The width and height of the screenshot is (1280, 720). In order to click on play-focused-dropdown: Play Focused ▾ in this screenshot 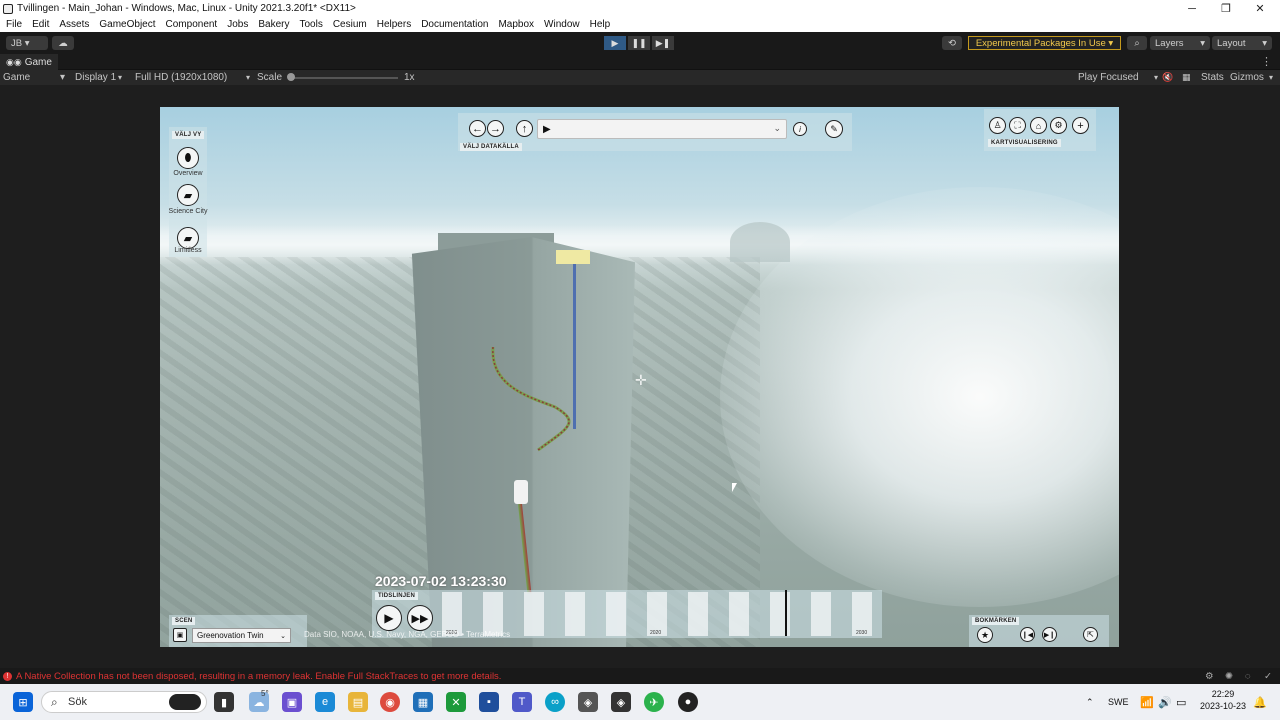, I will do `click(1118, 77)`.